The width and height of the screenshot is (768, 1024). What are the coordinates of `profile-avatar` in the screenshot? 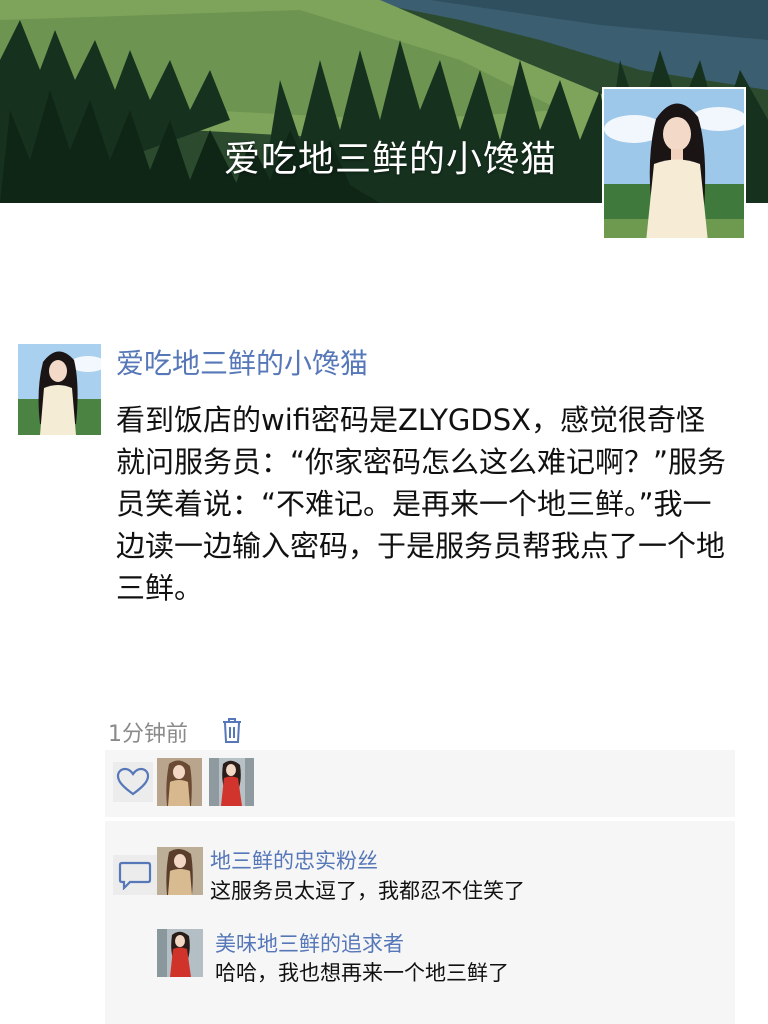 It's located at (674, 163).